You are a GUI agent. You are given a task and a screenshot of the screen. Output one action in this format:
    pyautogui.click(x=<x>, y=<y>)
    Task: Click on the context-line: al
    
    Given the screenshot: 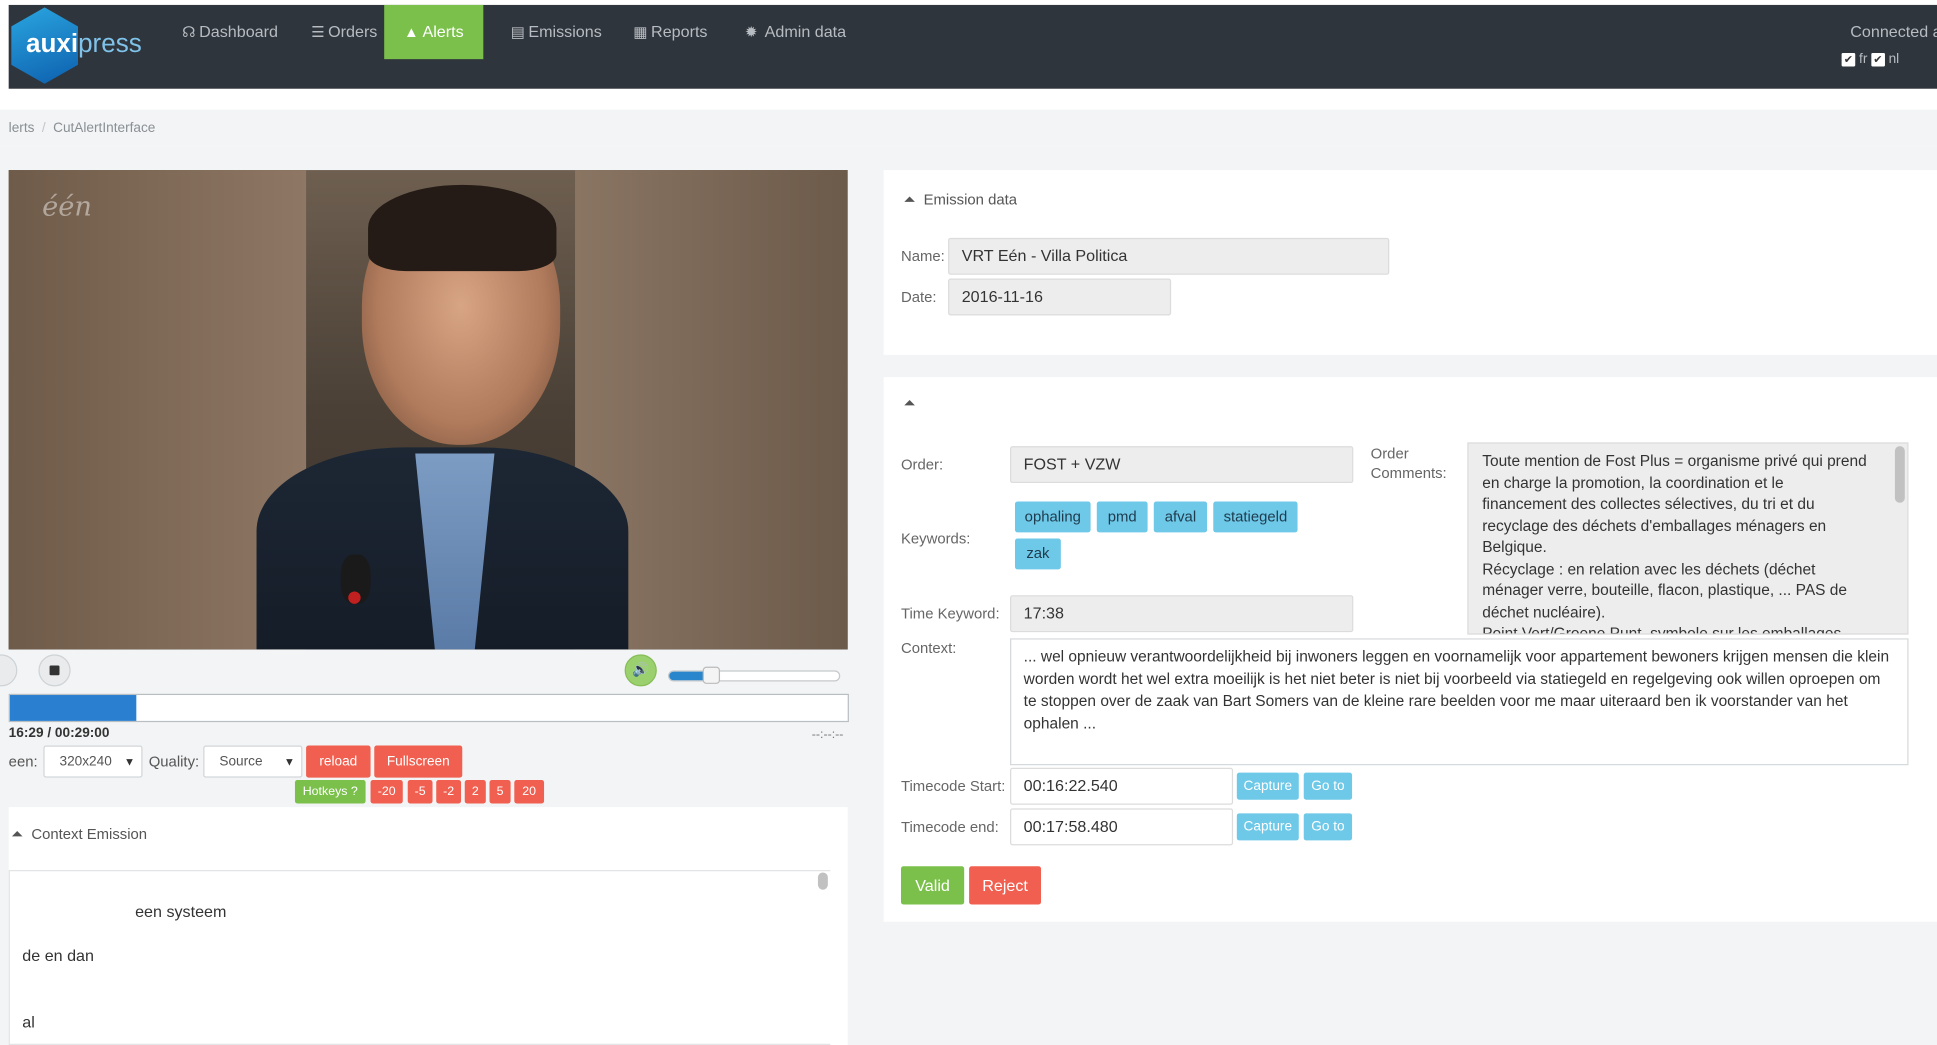 What is the action you would take?
    pyautogui.click(x=28, y=1022)
    